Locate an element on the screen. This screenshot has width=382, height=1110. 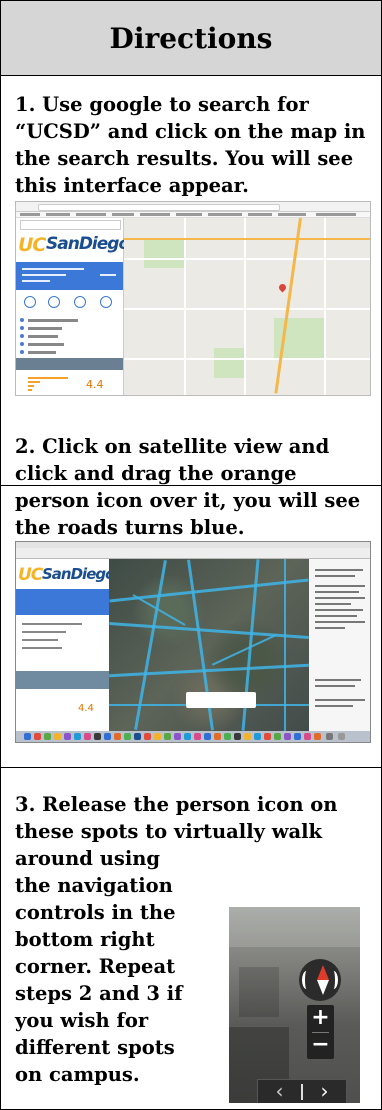
street-view-card is located at coordinates (221, 700).